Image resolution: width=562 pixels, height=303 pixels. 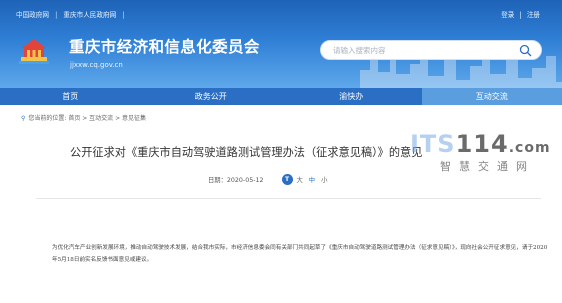 I want to click on watermark-tagline: 智慧交通网, so click(x=487, y=166).